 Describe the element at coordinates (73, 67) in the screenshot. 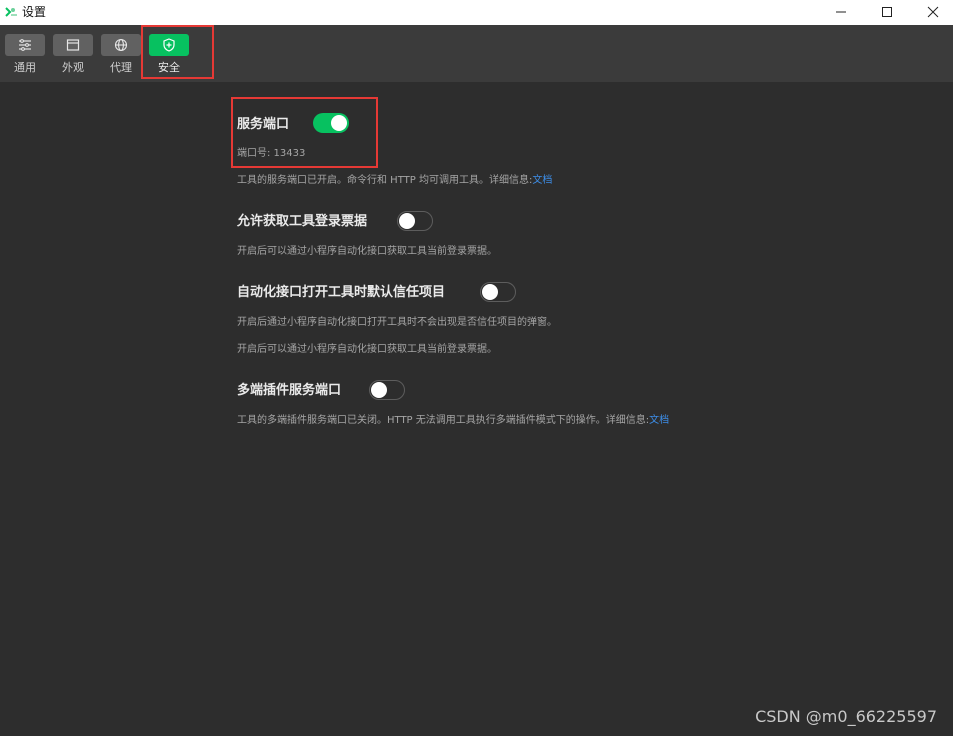

I see `tab-appearance-label: 外观` at that location.